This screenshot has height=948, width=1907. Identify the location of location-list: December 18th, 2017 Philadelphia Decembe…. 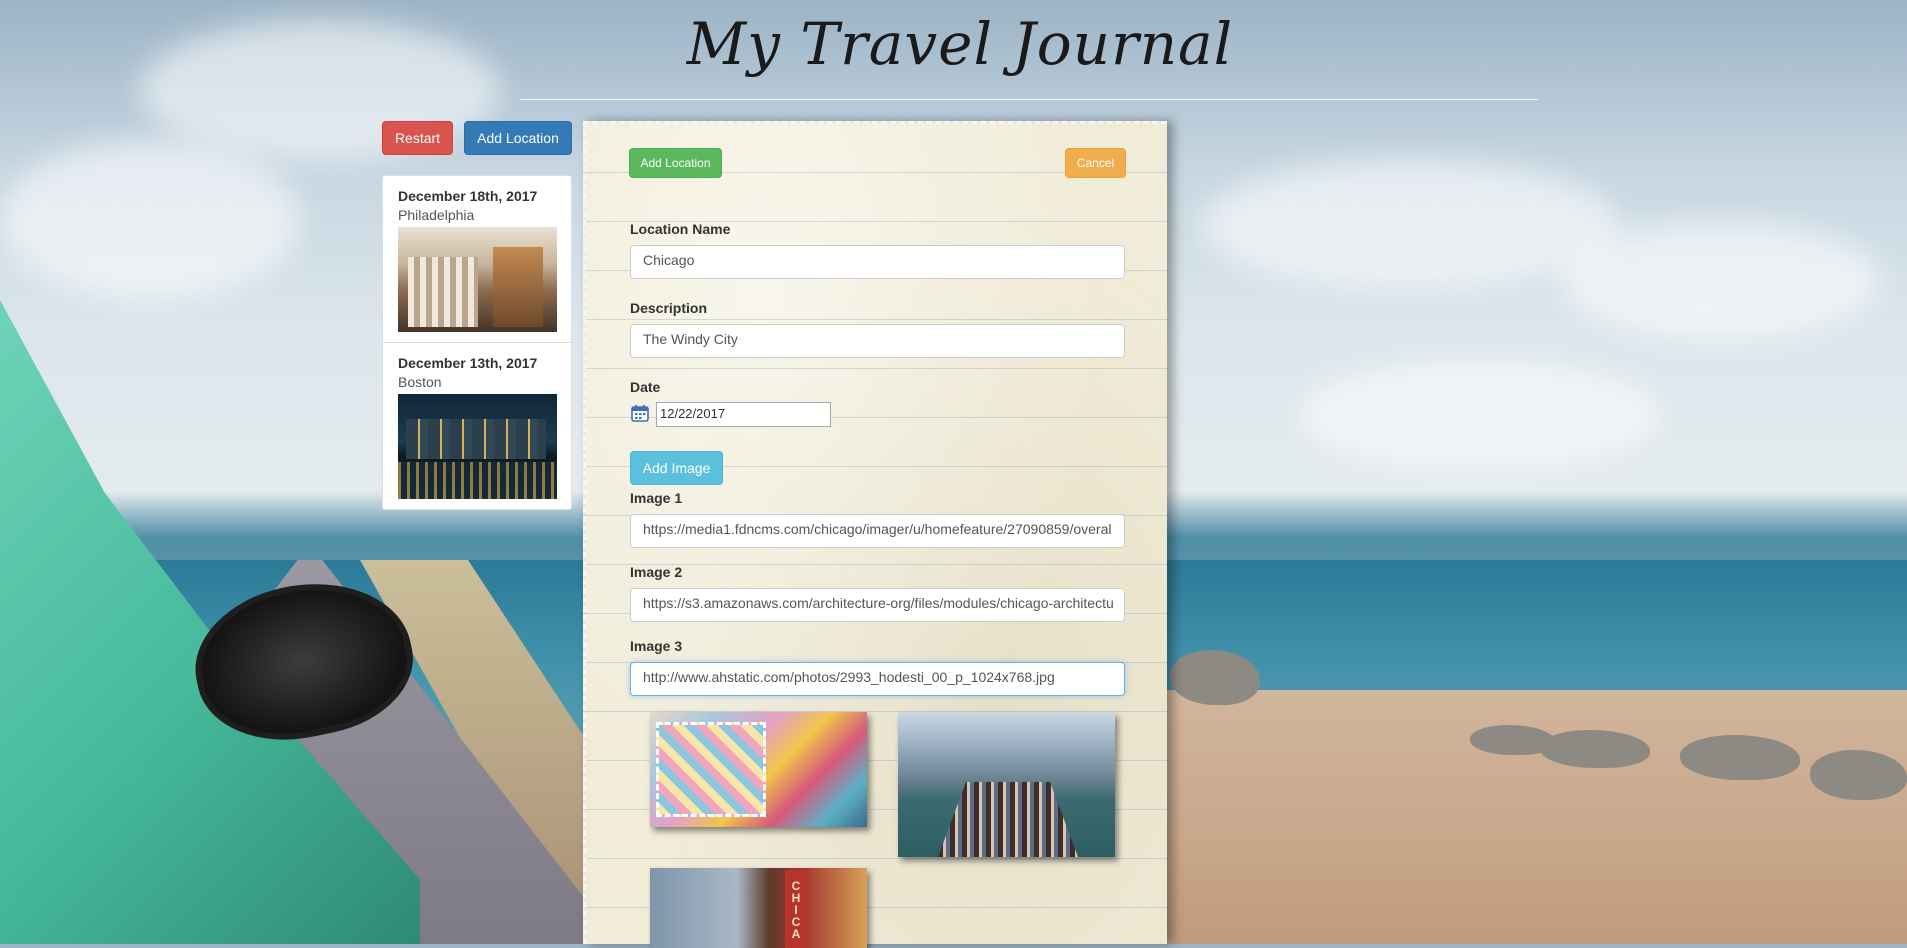
(477, 342).